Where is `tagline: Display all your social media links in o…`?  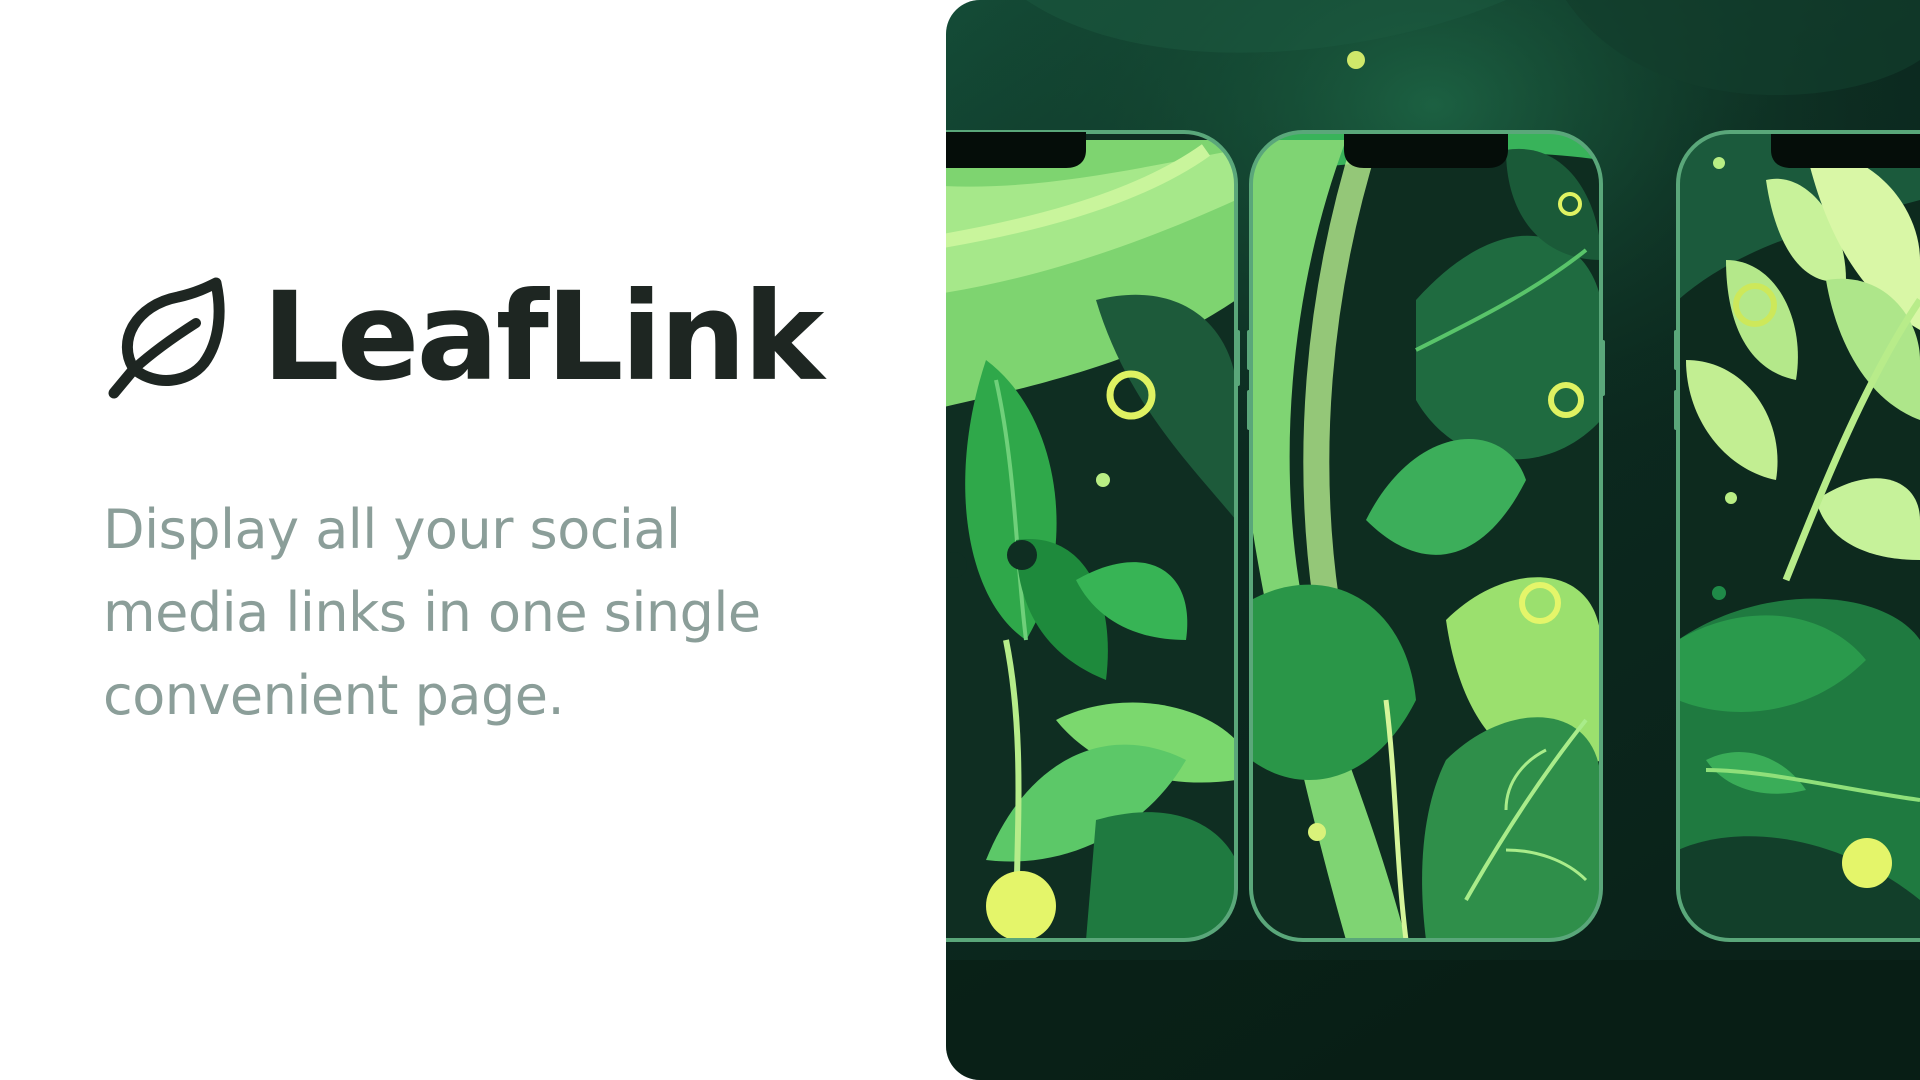 tagline: Display all your social media links in o… is located at coordinates (432, 612).